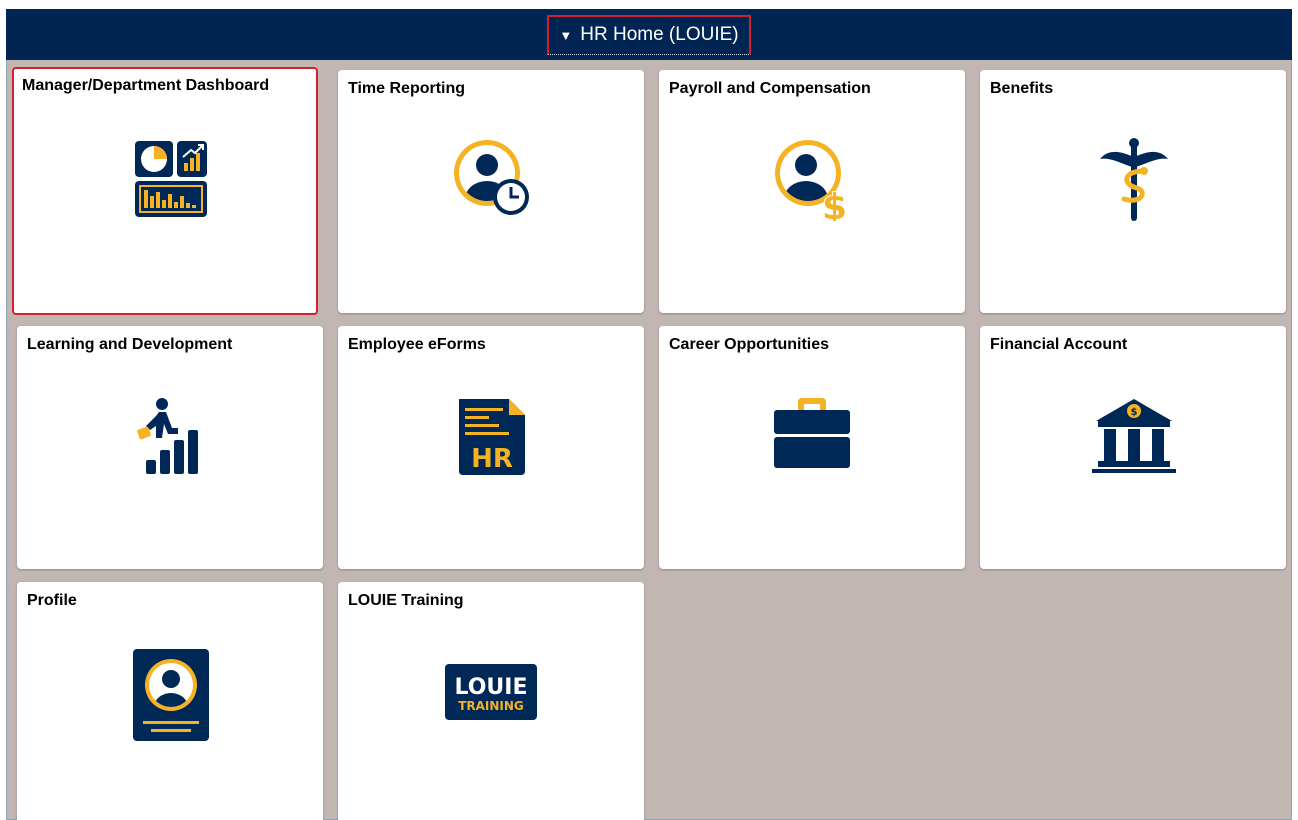 Image resolution: width=1298 pixels, height=820 pixels. What do you see at coordinates (130, 344) in the screenshot?
I see `tile-title: Learning and Development` at bounding box center [130, 344].